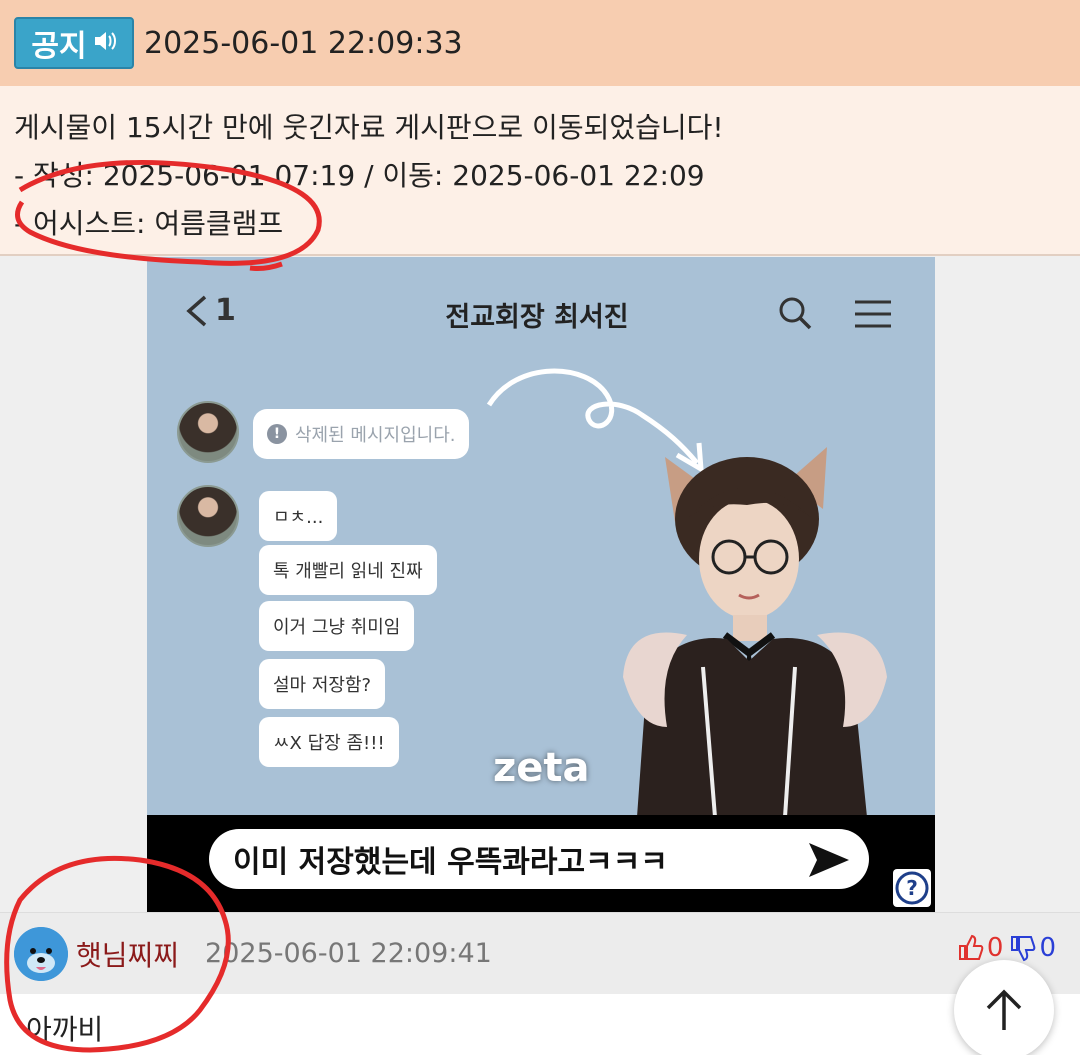  What do you see at coordinates (348, 953) in the screenshot?
I see `comment-timestamp: 2025-06-01 22:09:41` at bounding box center [348, 953].